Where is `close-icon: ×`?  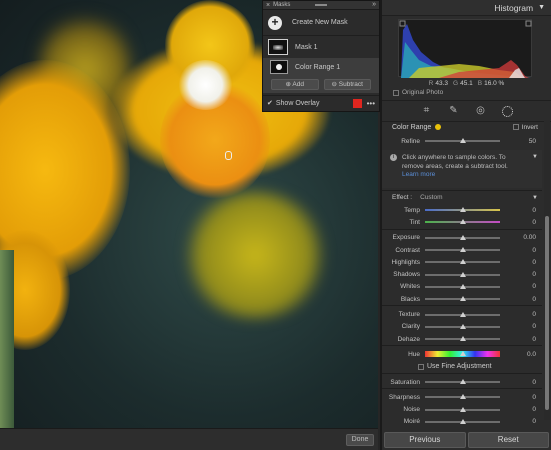
close-icon: × is located at coordinates (268, 5).